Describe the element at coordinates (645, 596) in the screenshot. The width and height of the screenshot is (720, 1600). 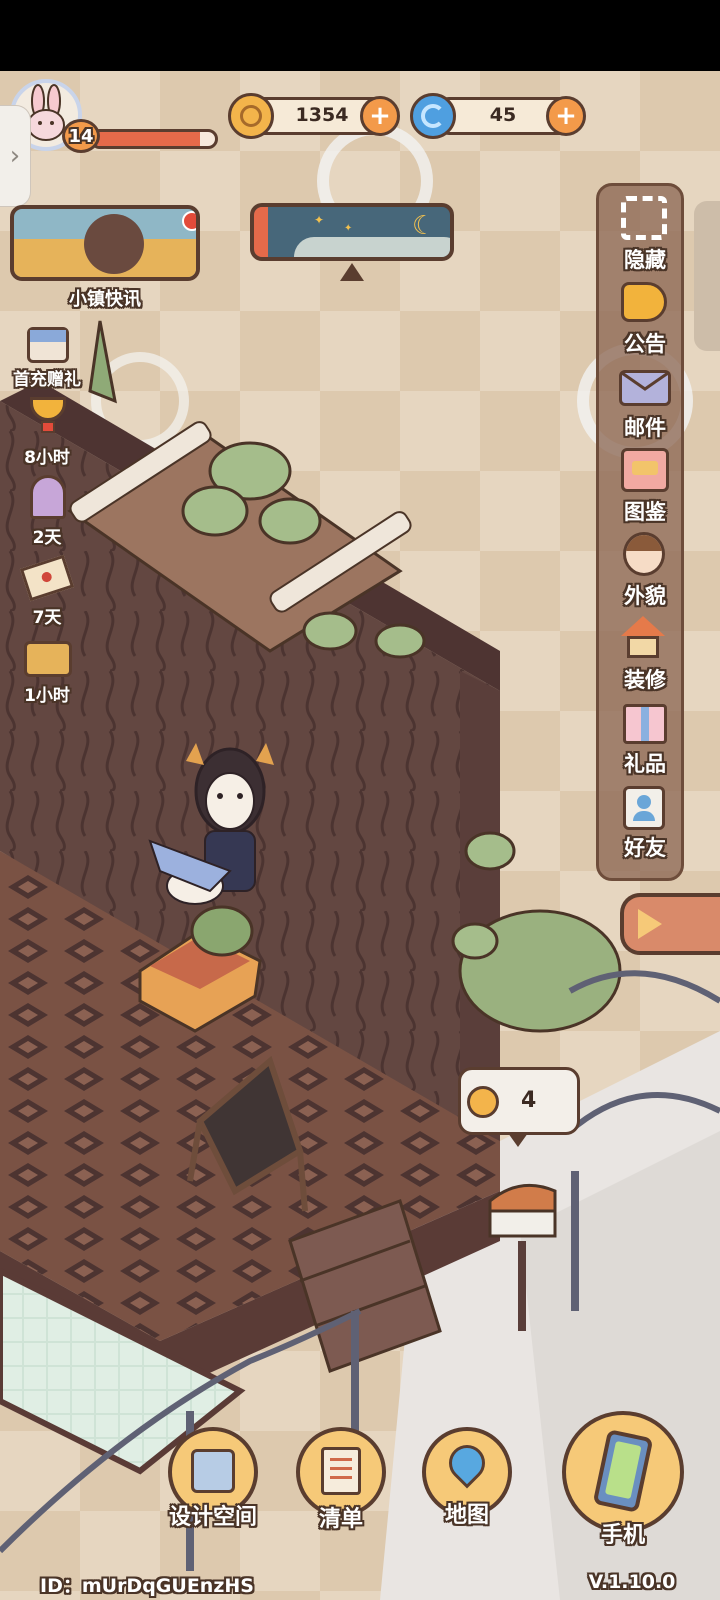
I see `menu-label: 外貌` at that location.